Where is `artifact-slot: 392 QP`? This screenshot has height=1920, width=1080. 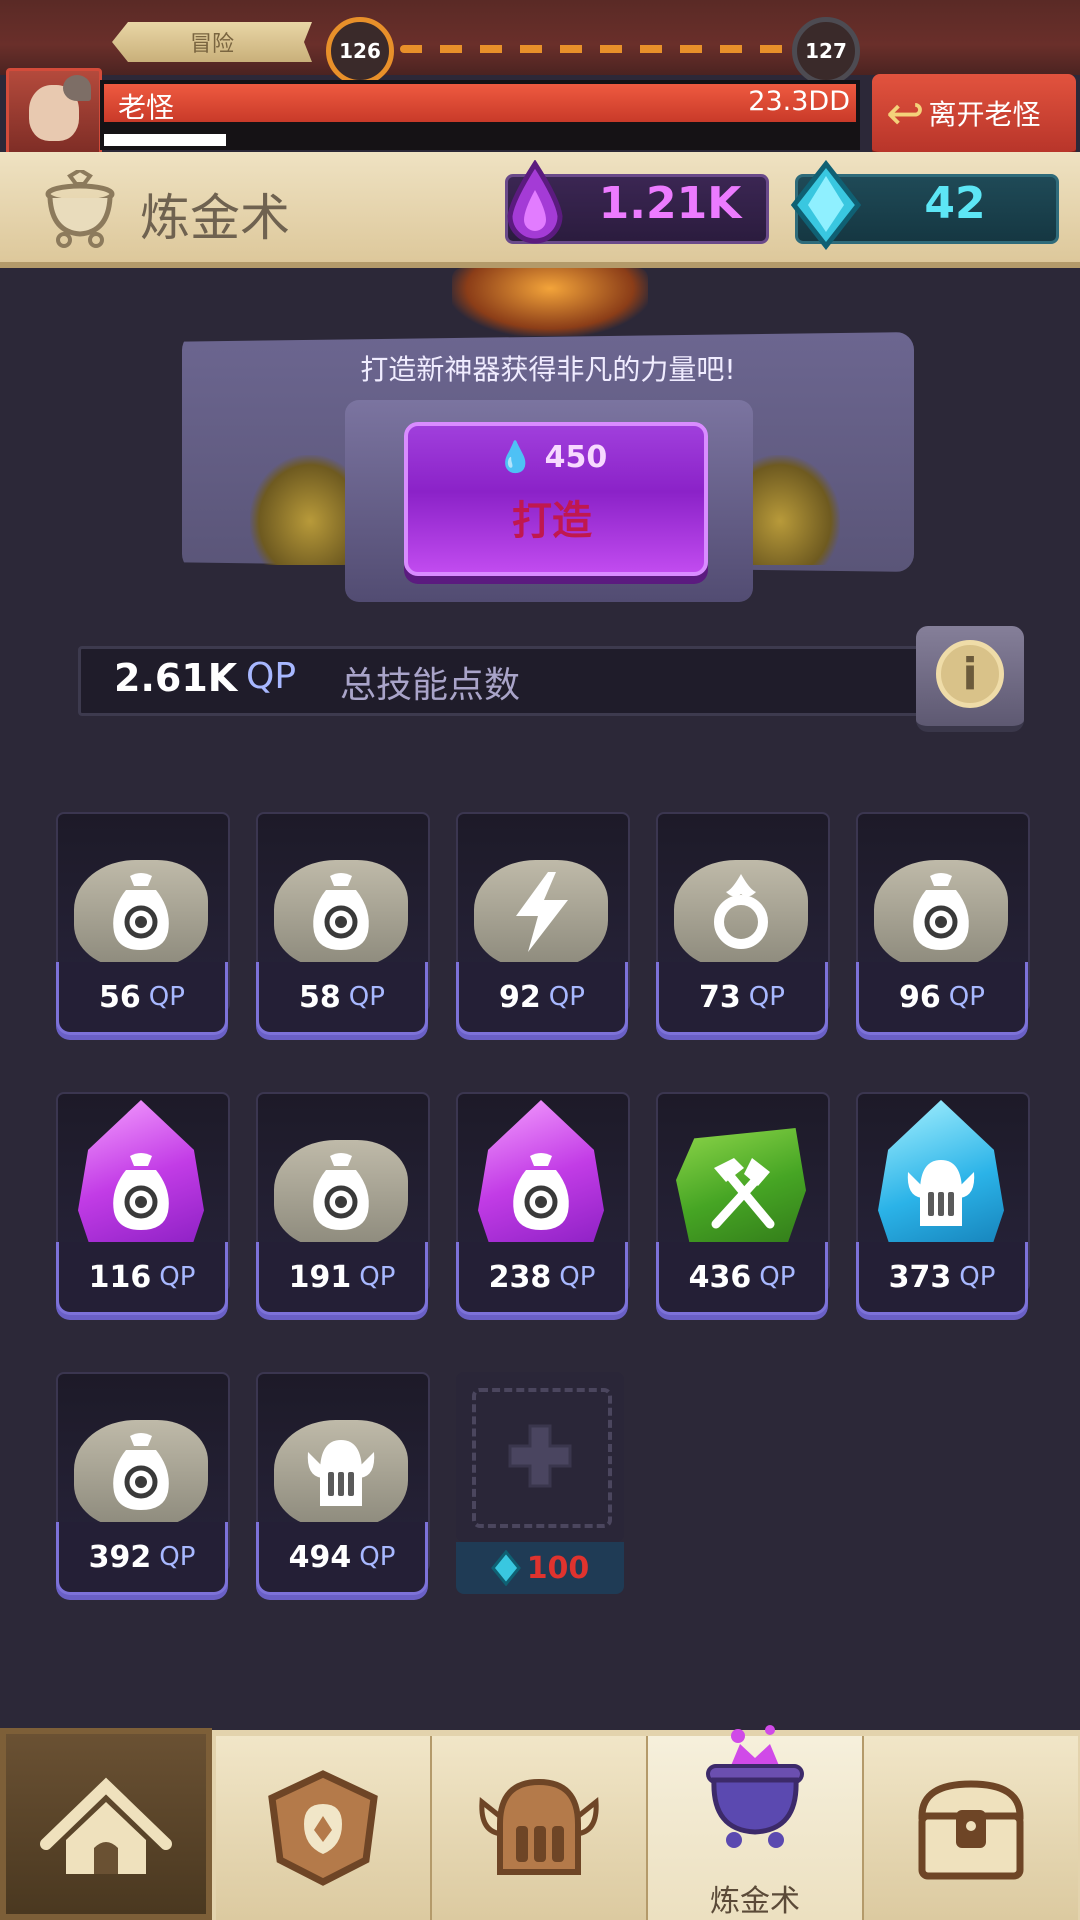
artifact-slot: 392 QP is located at coordinates (143, 1487).